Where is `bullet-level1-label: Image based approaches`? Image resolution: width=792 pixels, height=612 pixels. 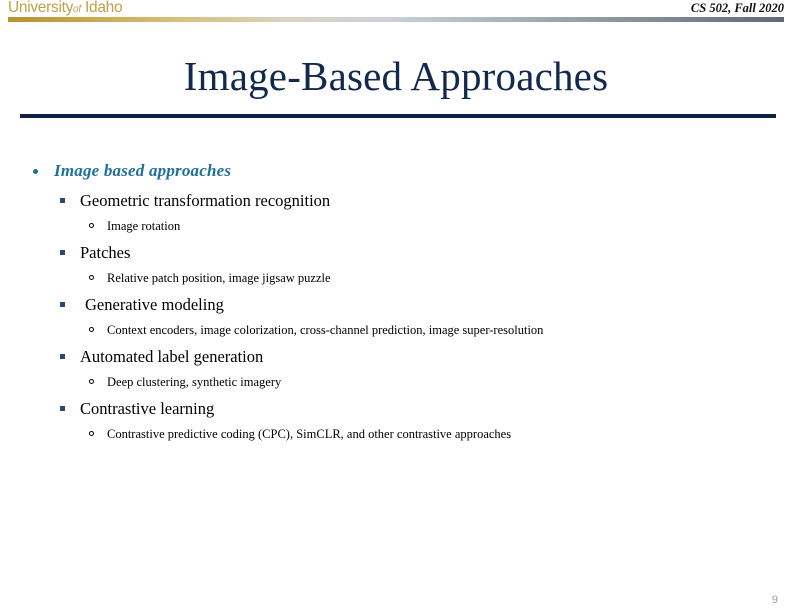 bullet-level1-label: Image based approaches is located at coordinates (143, 170).